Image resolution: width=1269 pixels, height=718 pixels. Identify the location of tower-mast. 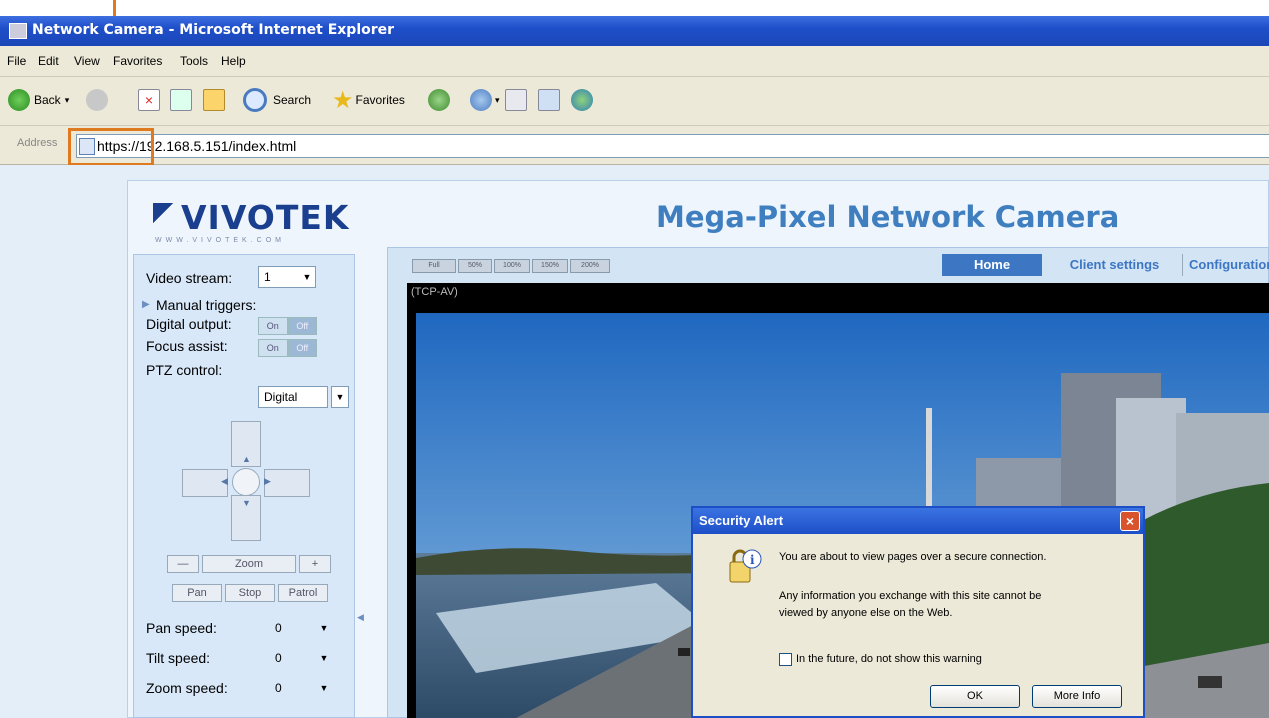
(929, 463).